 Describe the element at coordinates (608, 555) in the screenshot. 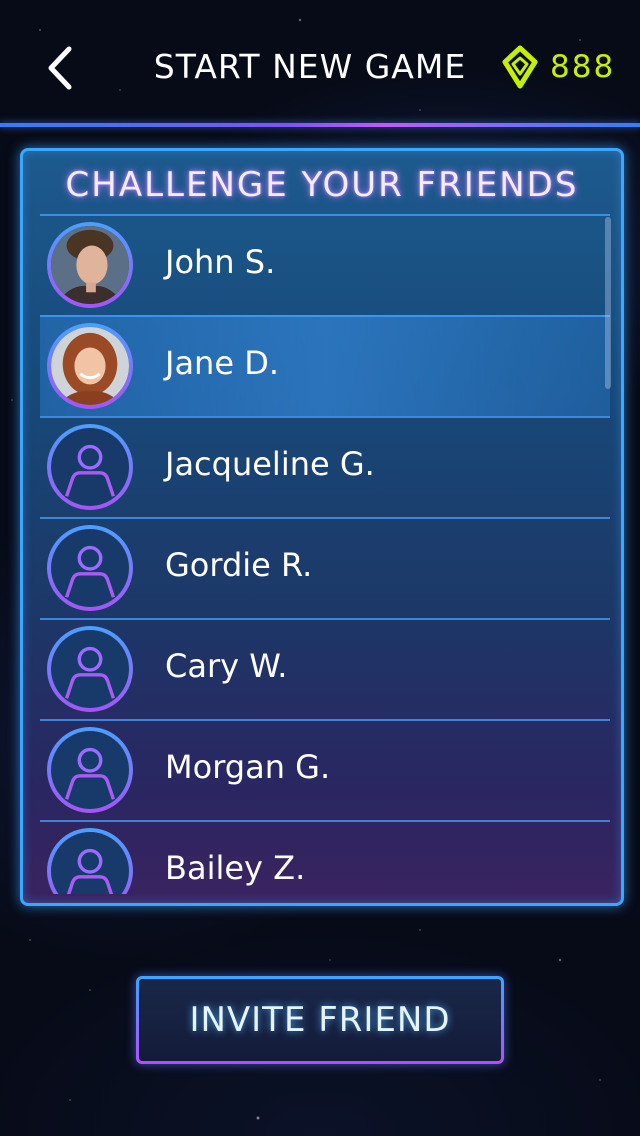

I see `scrollbar` at that location.